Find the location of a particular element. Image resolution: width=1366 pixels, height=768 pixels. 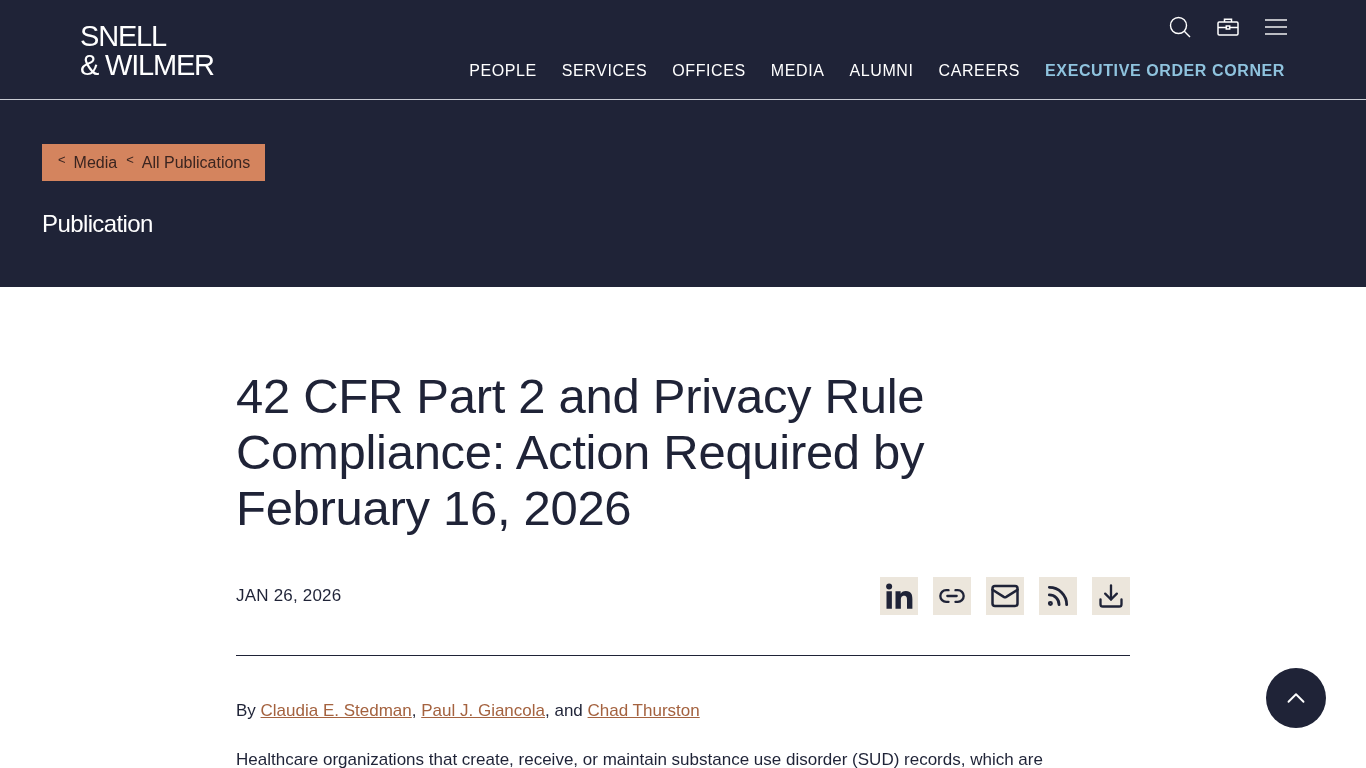

breadcrumb-link: All Publications is located at coordinates (196, 162).